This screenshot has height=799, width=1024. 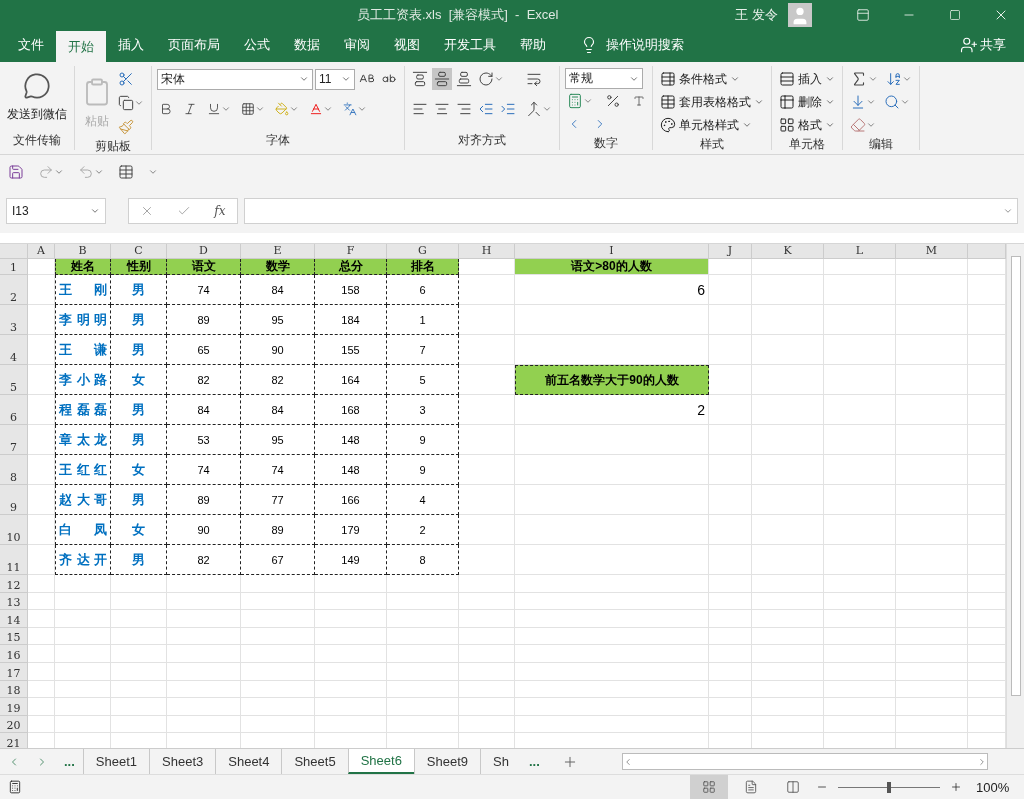 I want to click on middle-align-button, so click(x=442, y=79).